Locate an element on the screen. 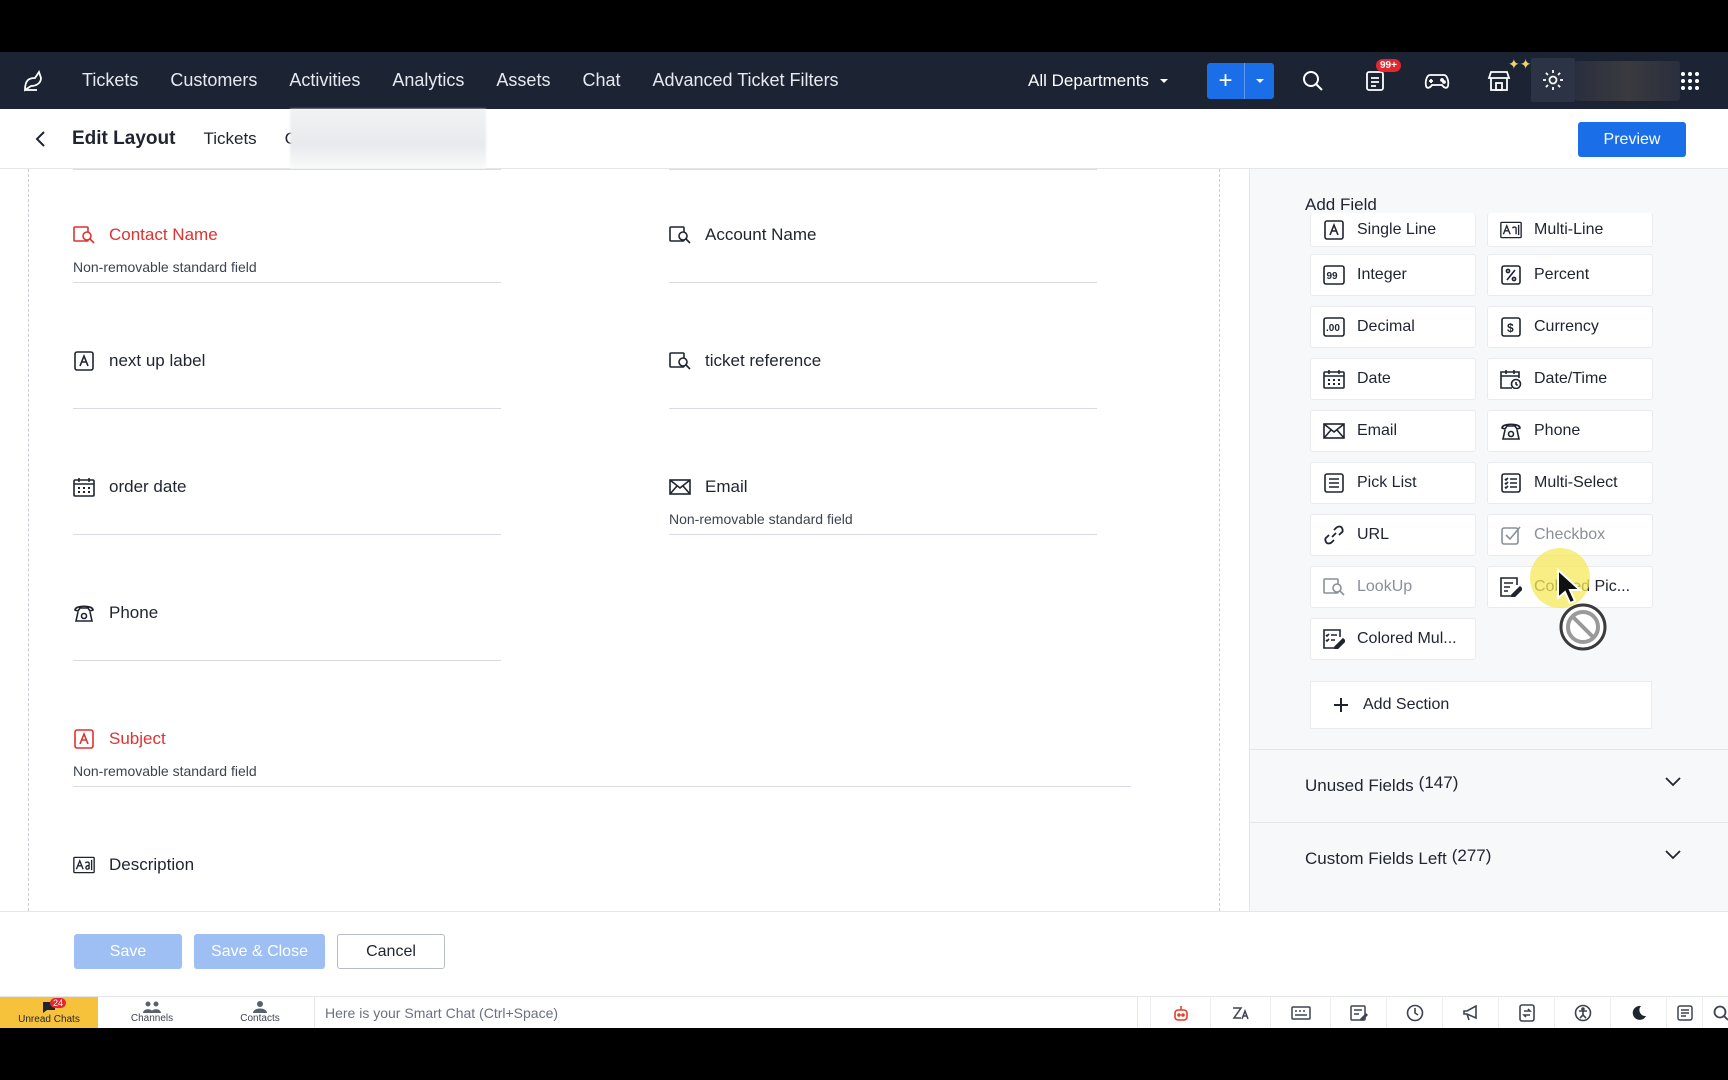 The height and width of the screenshot is (1080, 1728). cancel-button: Cancel is located at coordinates (391, 951).